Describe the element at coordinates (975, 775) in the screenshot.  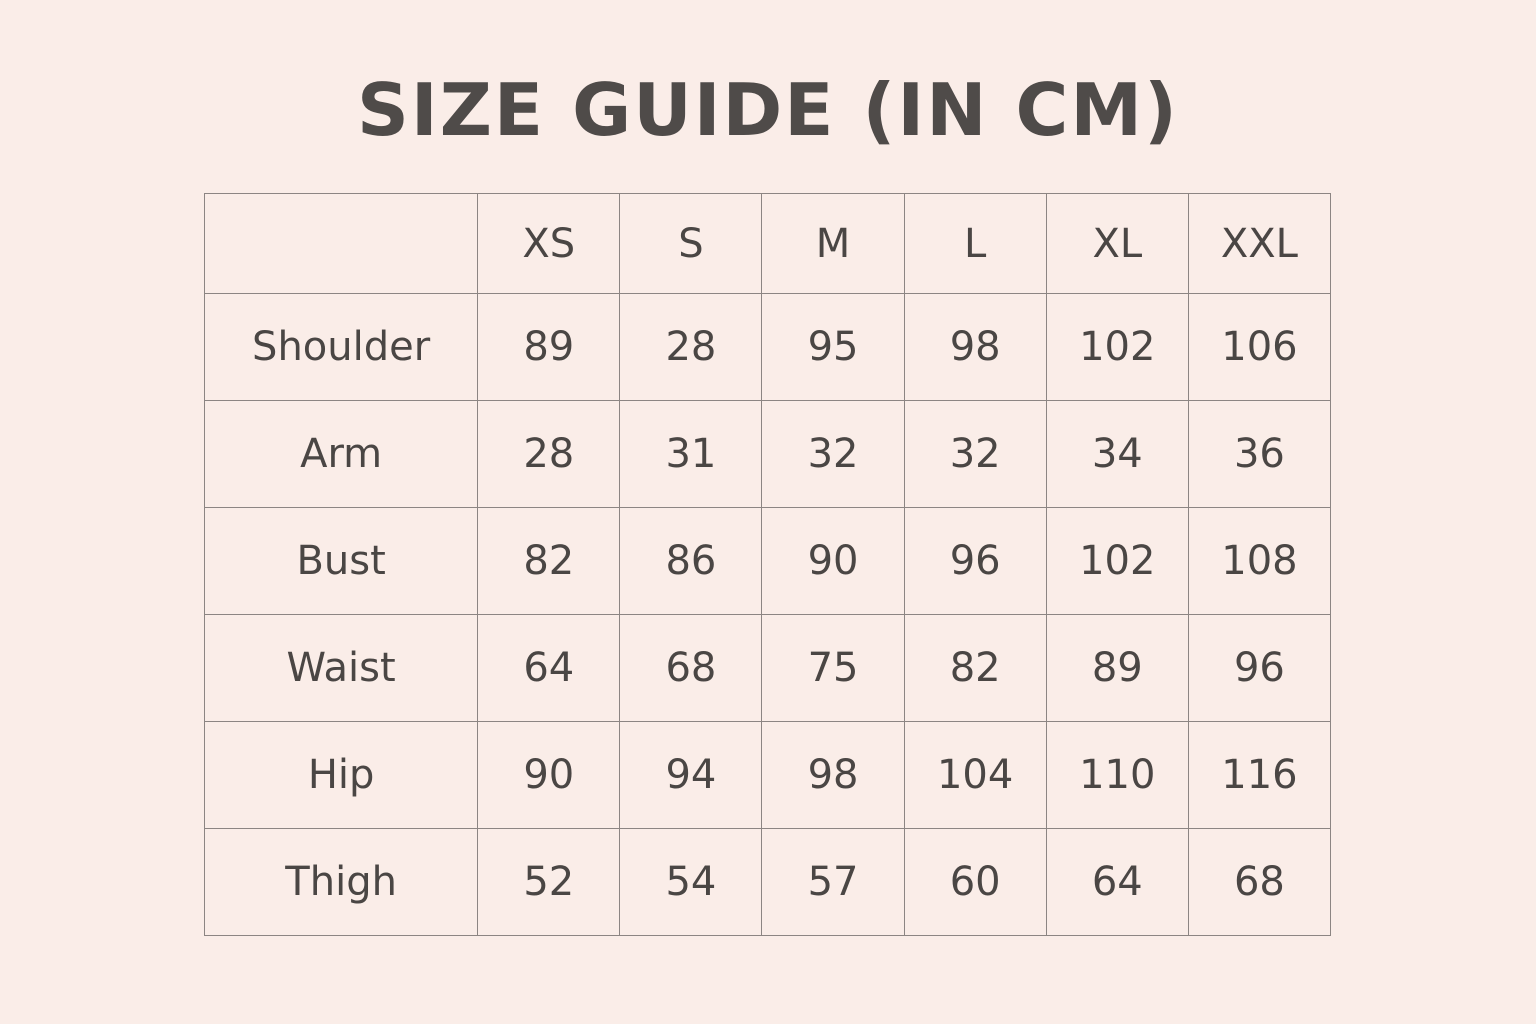
I see `measurement-cell: 104` at that location.